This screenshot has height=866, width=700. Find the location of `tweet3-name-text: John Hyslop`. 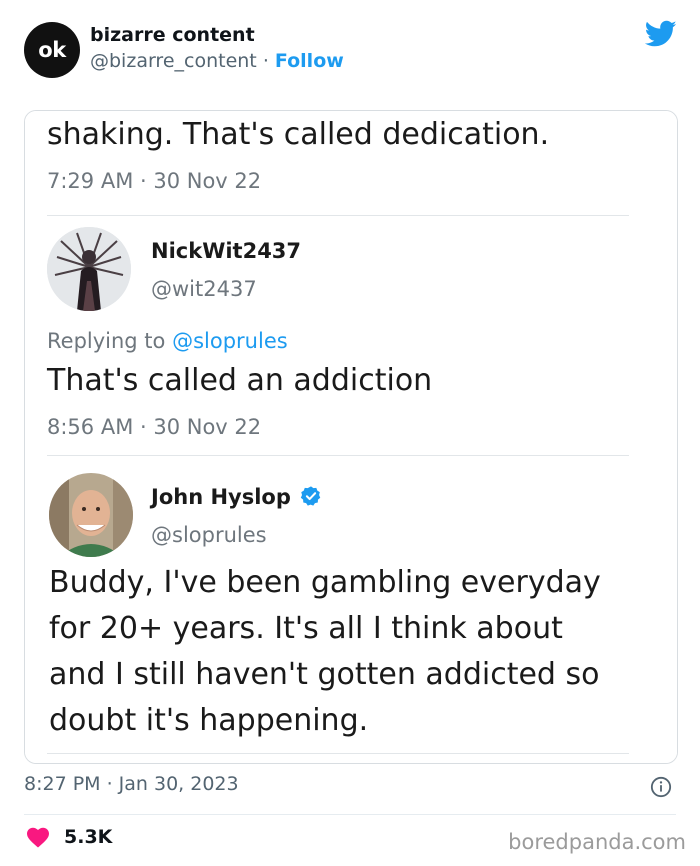

tweet3-name-text: John Hyslop is located at coordinates (221, 497).